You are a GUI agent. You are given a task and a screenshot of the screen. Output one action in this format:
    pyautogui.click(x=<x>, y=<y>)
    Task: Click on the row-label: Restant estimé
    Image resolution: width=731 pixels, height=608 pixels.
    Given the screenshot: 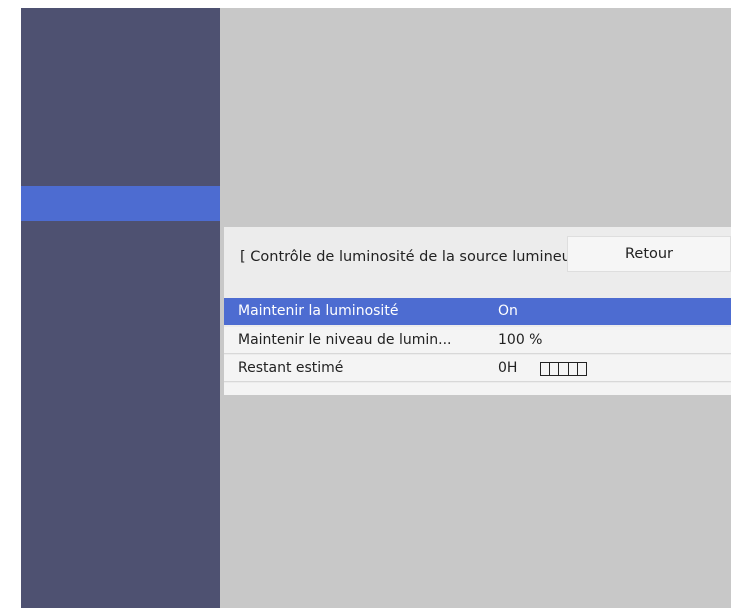 What is the action you would take?
    pyautogui.click(x=291, y=368)
    